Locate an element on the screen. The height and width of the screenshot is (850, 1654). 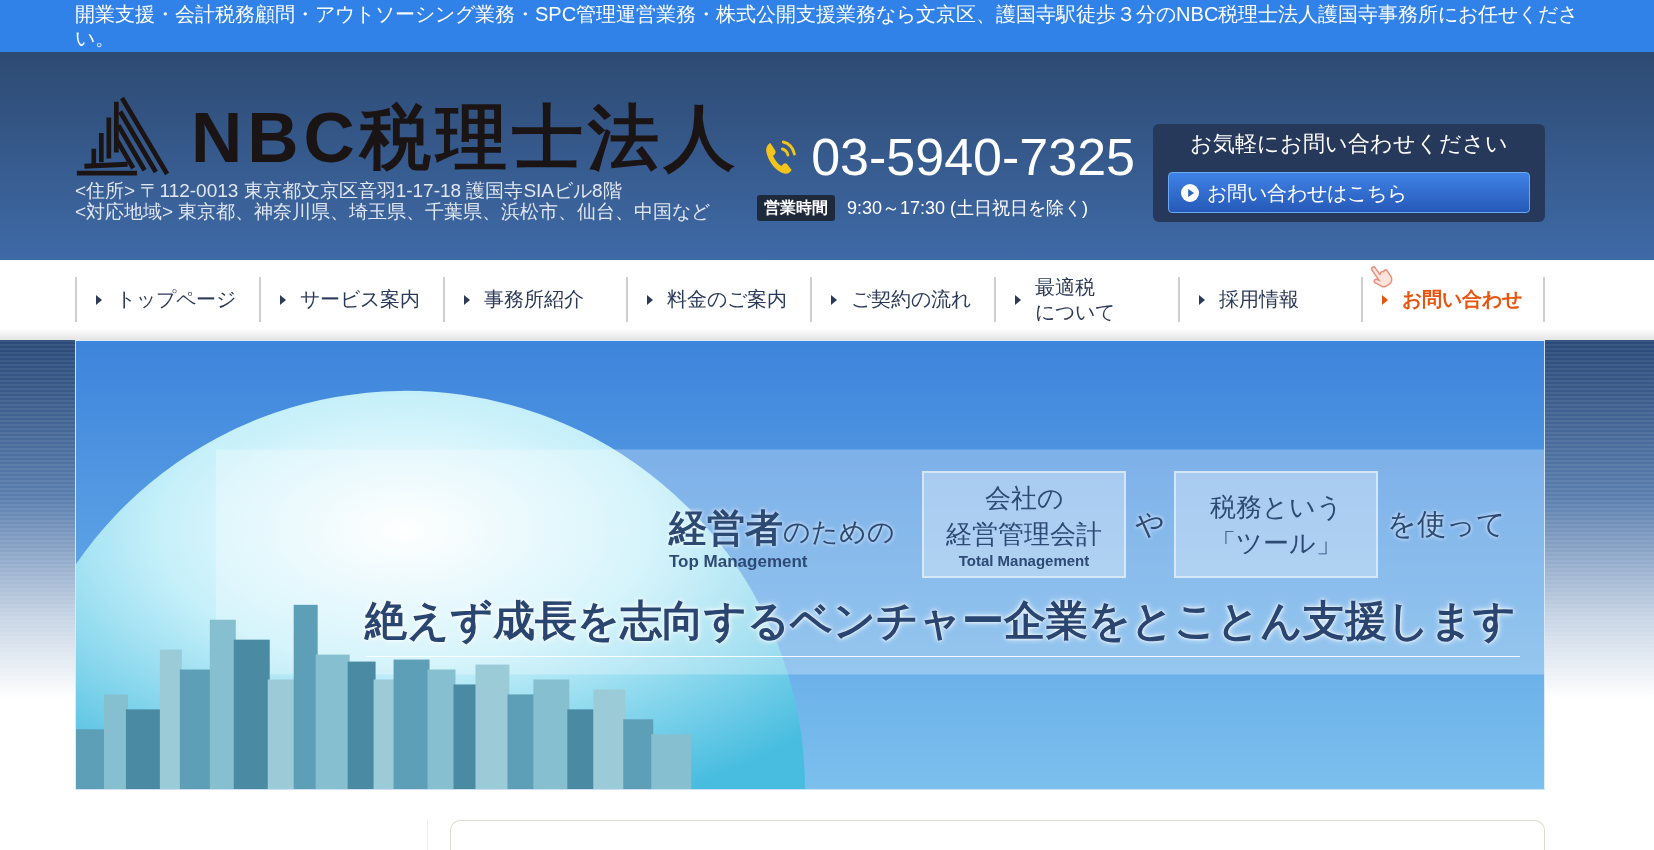
nav-link: 料金のご案内 is located at coordinates (719, 299).